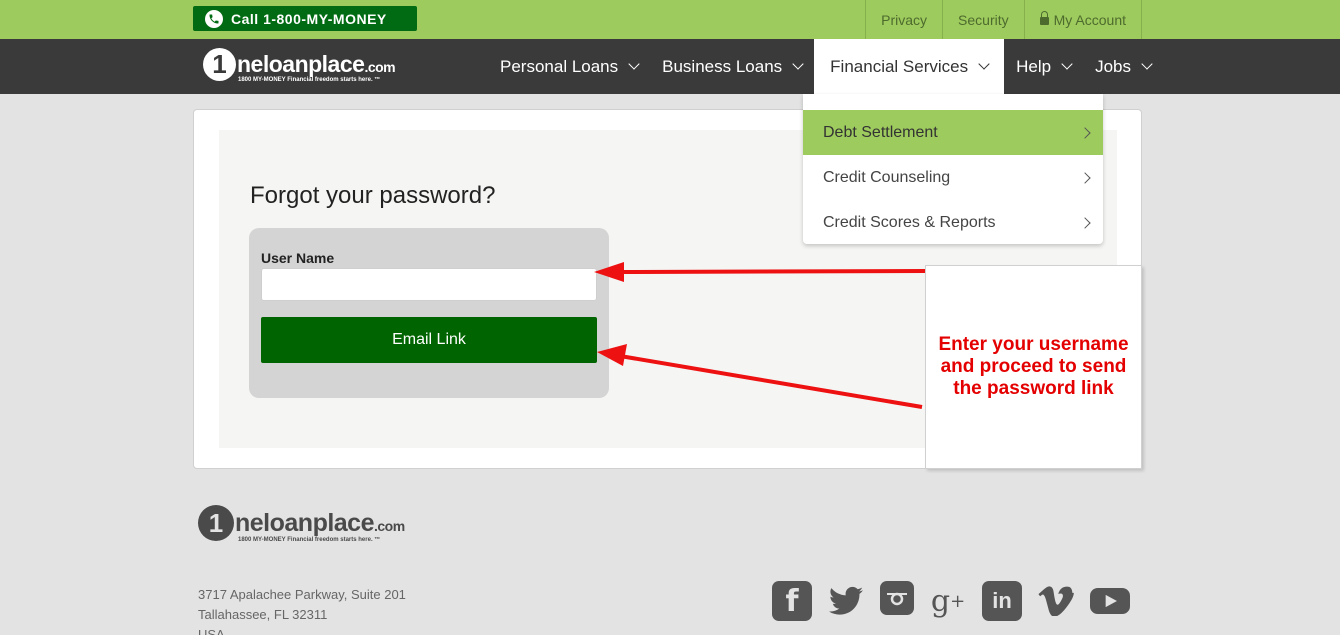 The width and height of the screenshot is (1340, 635). I want to click on my-account-link: My Account, so click(1082, 19).